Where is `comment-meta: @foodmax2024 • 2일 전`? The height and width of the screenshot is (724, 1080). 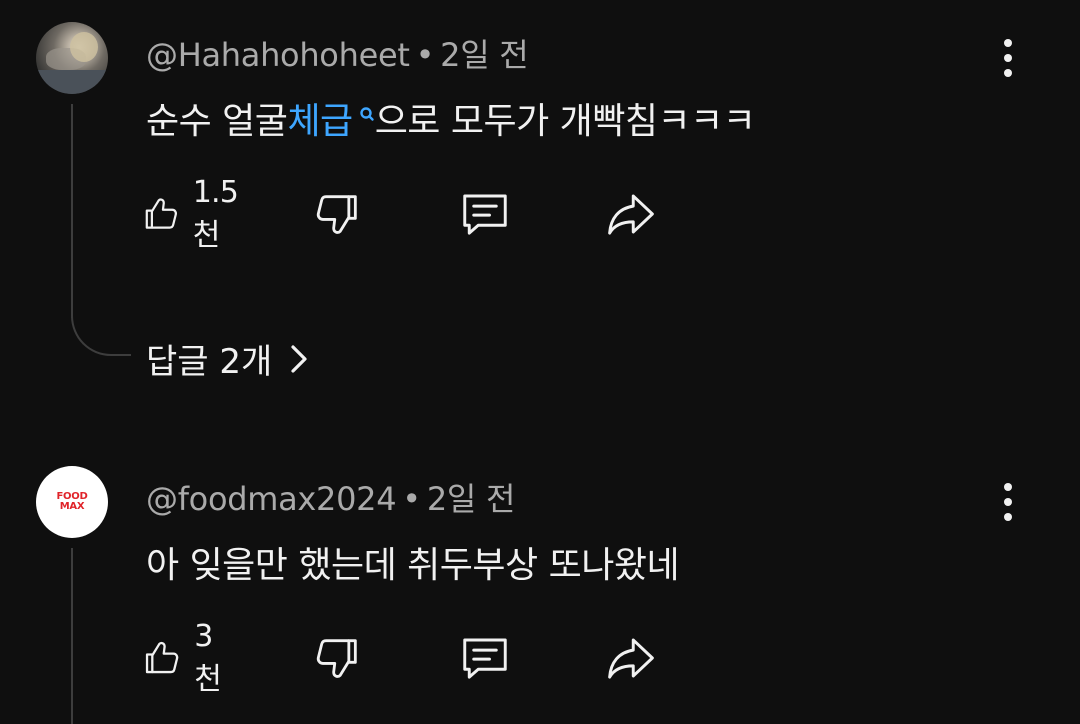
comment-meta: @foodmax2024 • 2일 전 is located at coordinates (330, 497).